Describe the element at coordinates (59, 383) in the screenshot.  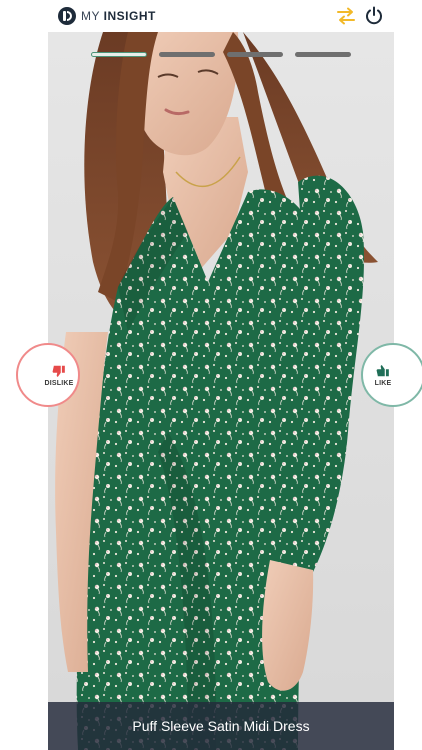
I see `dislike-label: DISLIKE` at that location.